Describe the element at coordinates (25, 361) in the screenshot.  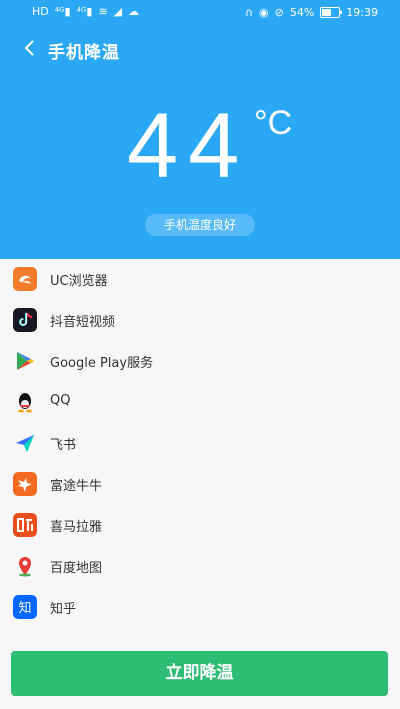
I see `google-play-icon` at that location.